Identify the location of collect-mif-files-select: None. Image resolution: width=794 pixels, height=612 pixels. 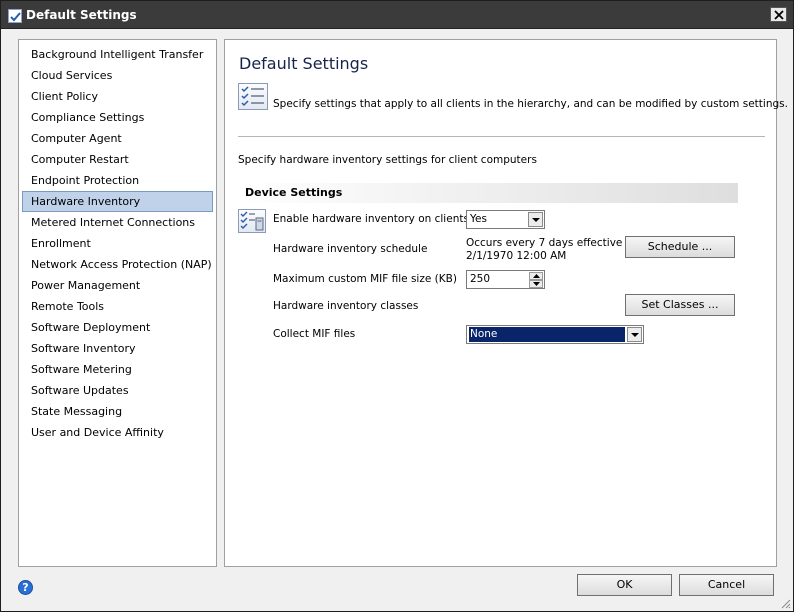
(555, 334).